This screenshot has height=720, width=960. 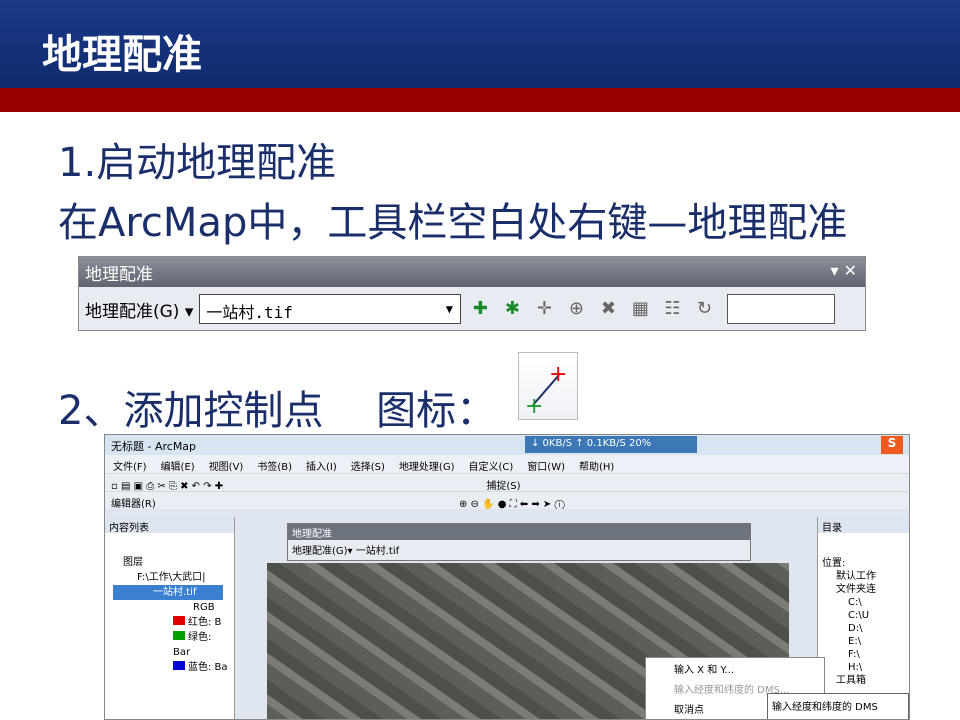 I want to click on window-title: 无标题 - ArcMap ↓ 0KB/S ↑ 0.1KB/S 20% S, so click(x=507, y=445).